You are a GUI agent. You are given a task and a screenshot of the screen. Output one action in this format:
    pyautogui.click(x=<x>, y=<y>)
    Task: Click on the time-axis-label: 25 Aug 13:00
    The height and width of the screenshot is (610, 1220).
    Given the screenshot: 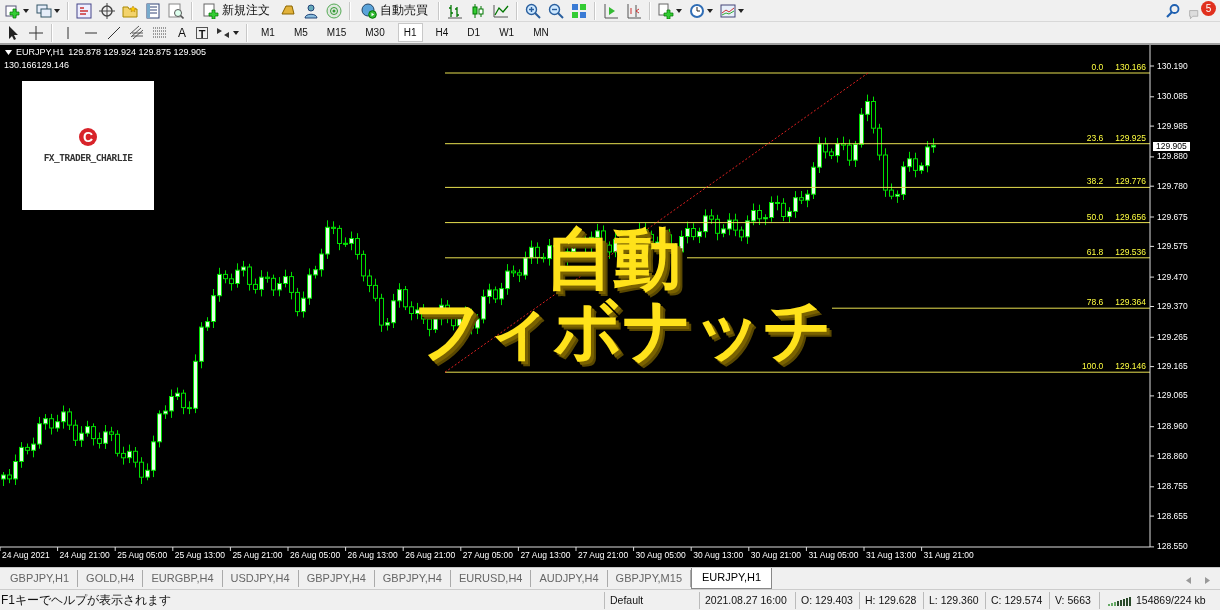 What is the action you would take?
    pyautogui.click(x=199, y=555)
    